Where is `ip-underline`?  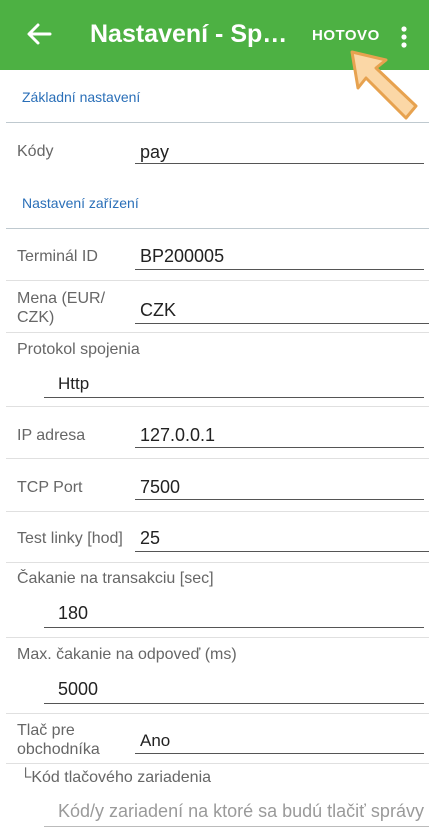 ip-underline is located at coordinates (279, 447).